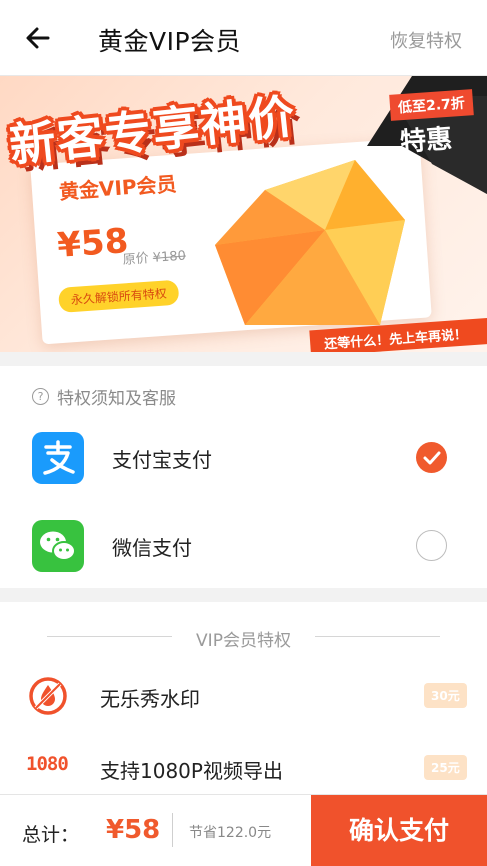 The width and height of the screenshot is (487, 866). What do you see at coordinates (58, 546) in the screenshot?
I see `wechat-pay-icon` at bounding box center [58, 546].